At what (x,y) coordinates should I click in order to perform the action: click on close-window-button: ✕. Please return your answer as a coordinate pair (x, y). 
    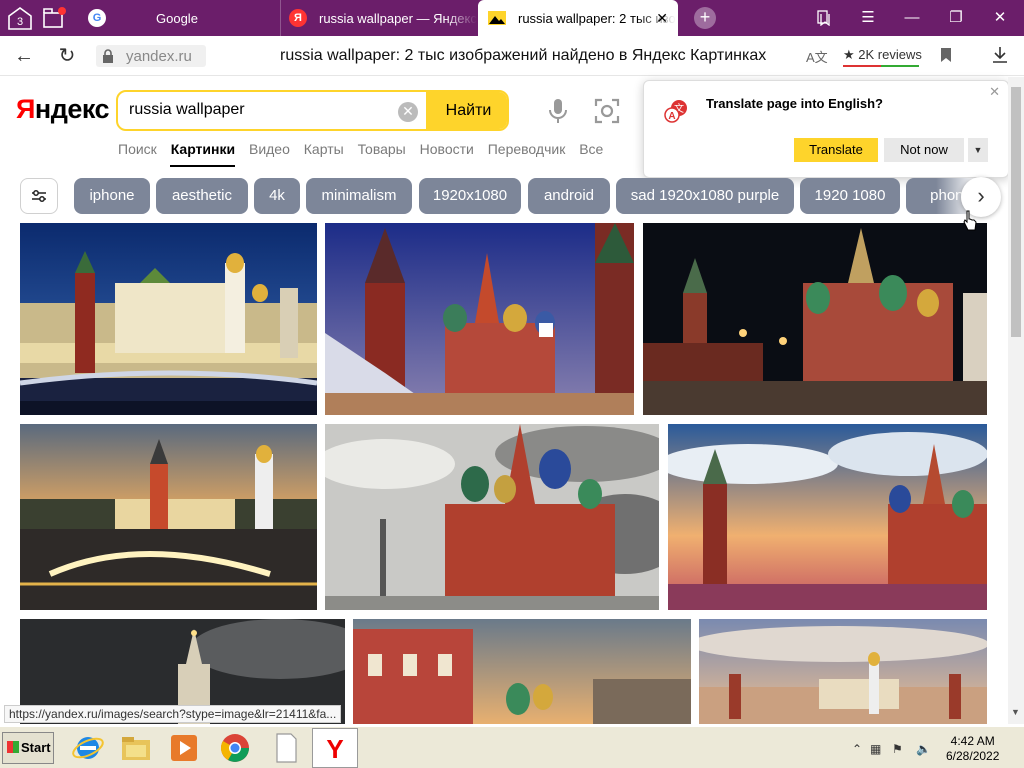
    Looking at the image, I should click on (1000, 18).